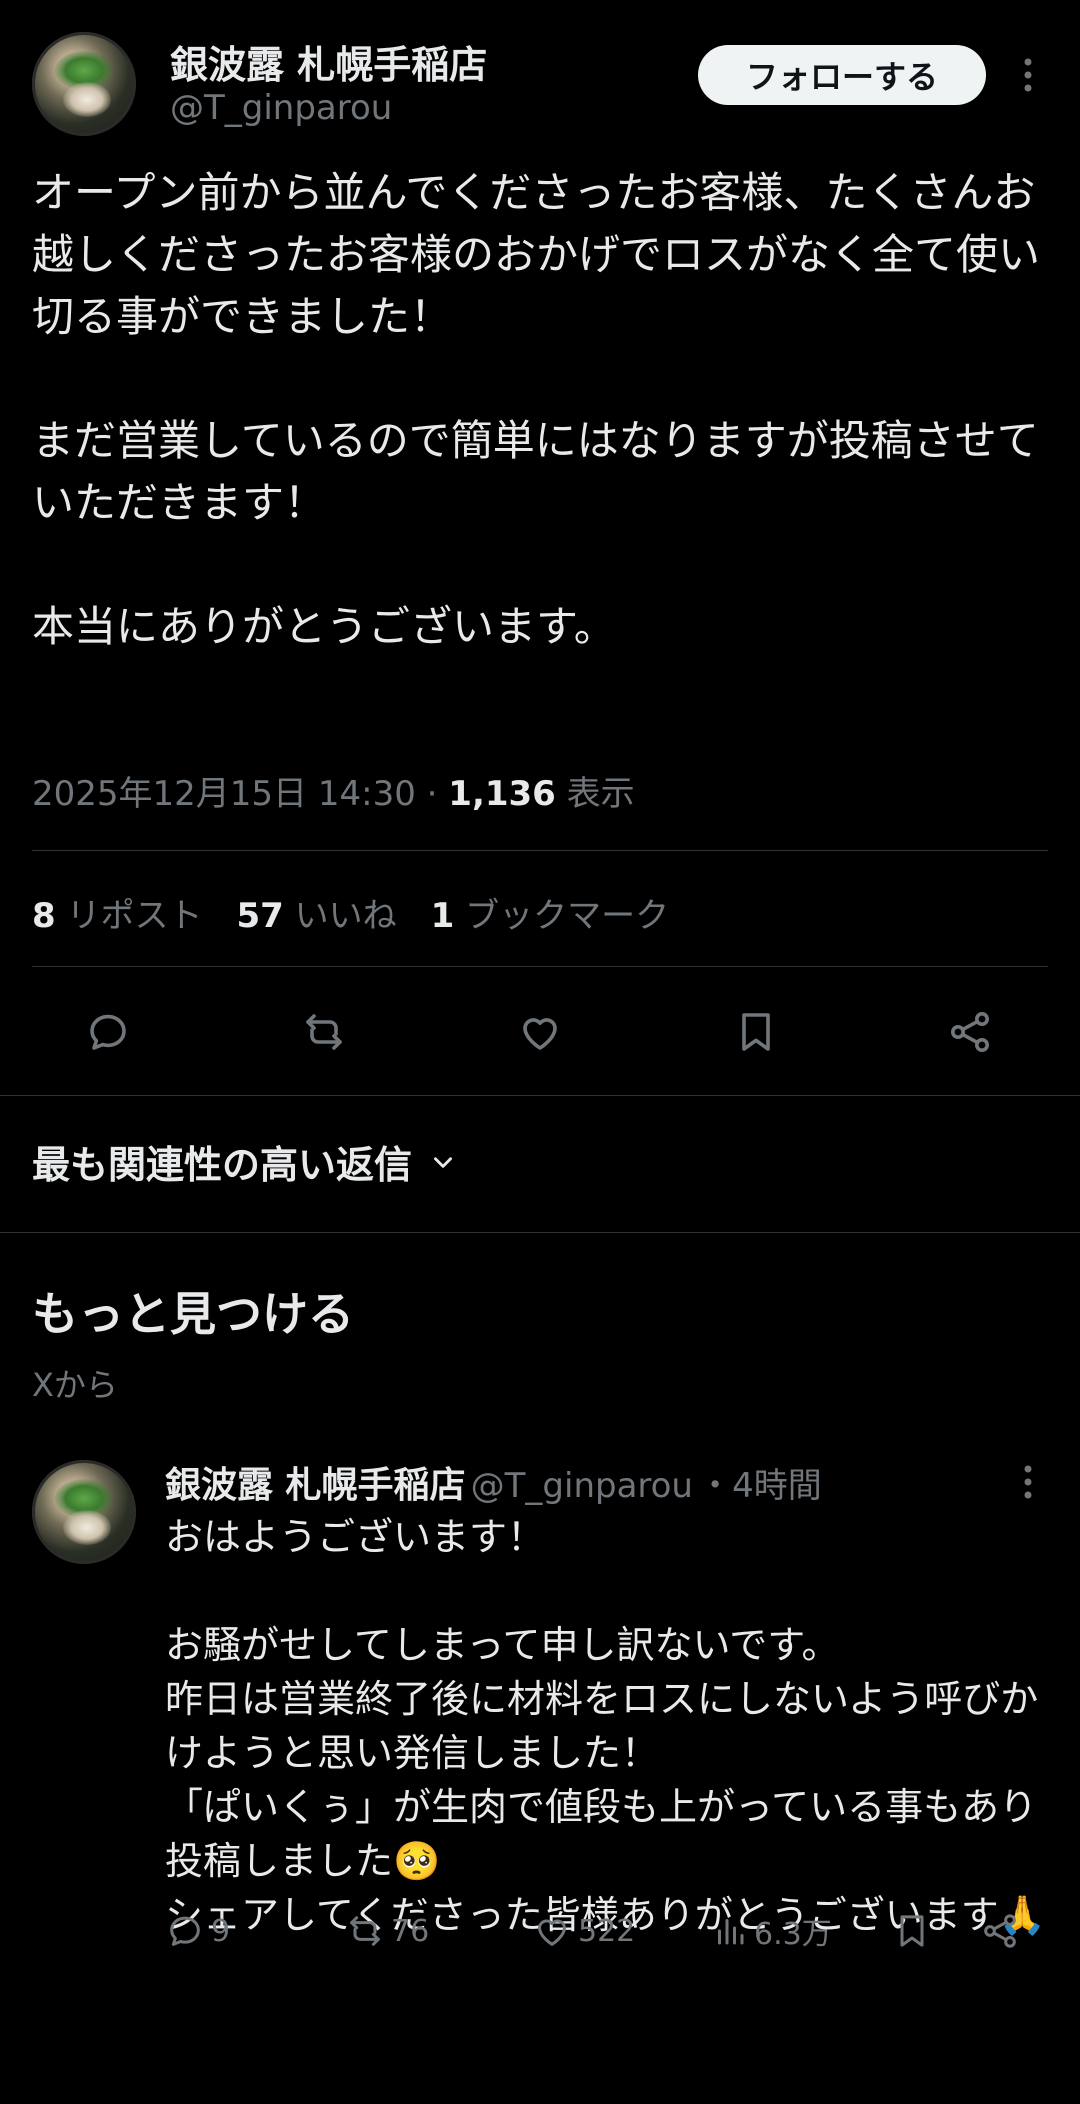  I want to click on reply-more-options-icon, so click(1028, 1482).